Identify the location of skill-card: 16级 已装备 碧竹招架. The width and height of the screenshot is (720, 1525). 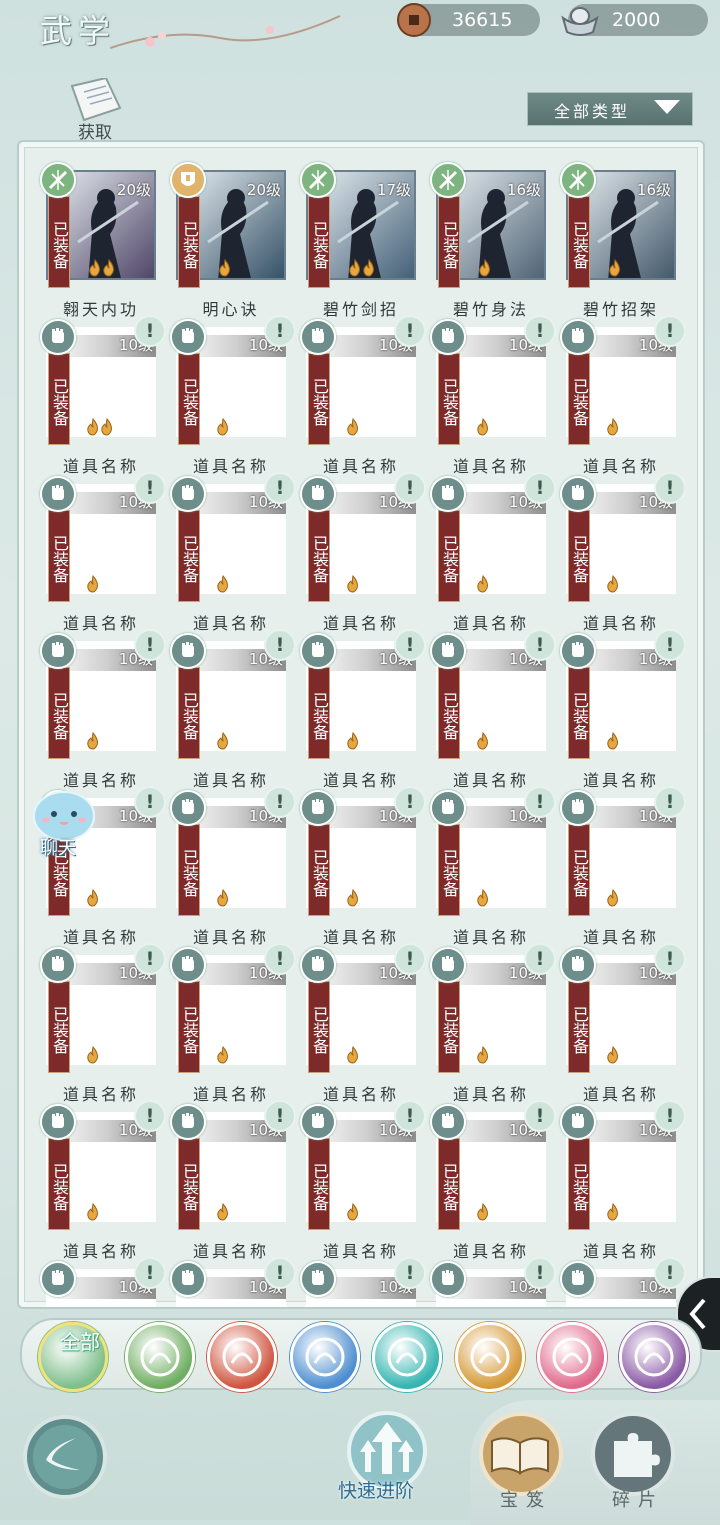
(618, 243).